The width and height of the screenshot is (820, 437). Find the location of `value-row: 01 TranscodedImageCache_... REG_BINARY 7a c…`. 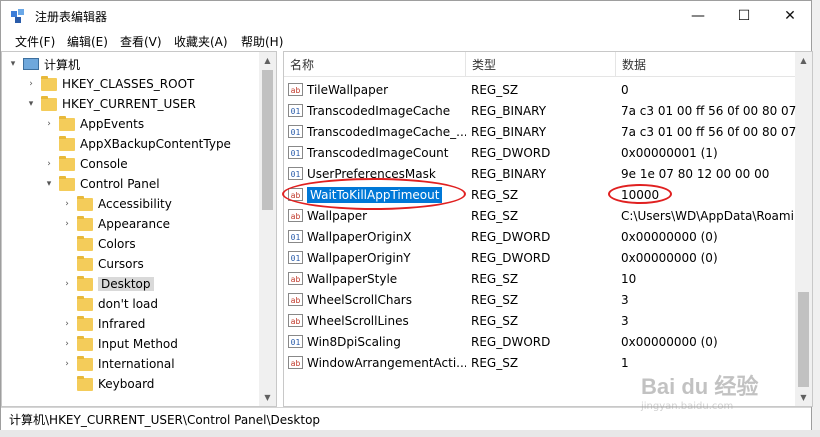

value-row: 01 TranscodedImageCache_... REG_BINARY 7a c… is located at coordinates (540, 131).